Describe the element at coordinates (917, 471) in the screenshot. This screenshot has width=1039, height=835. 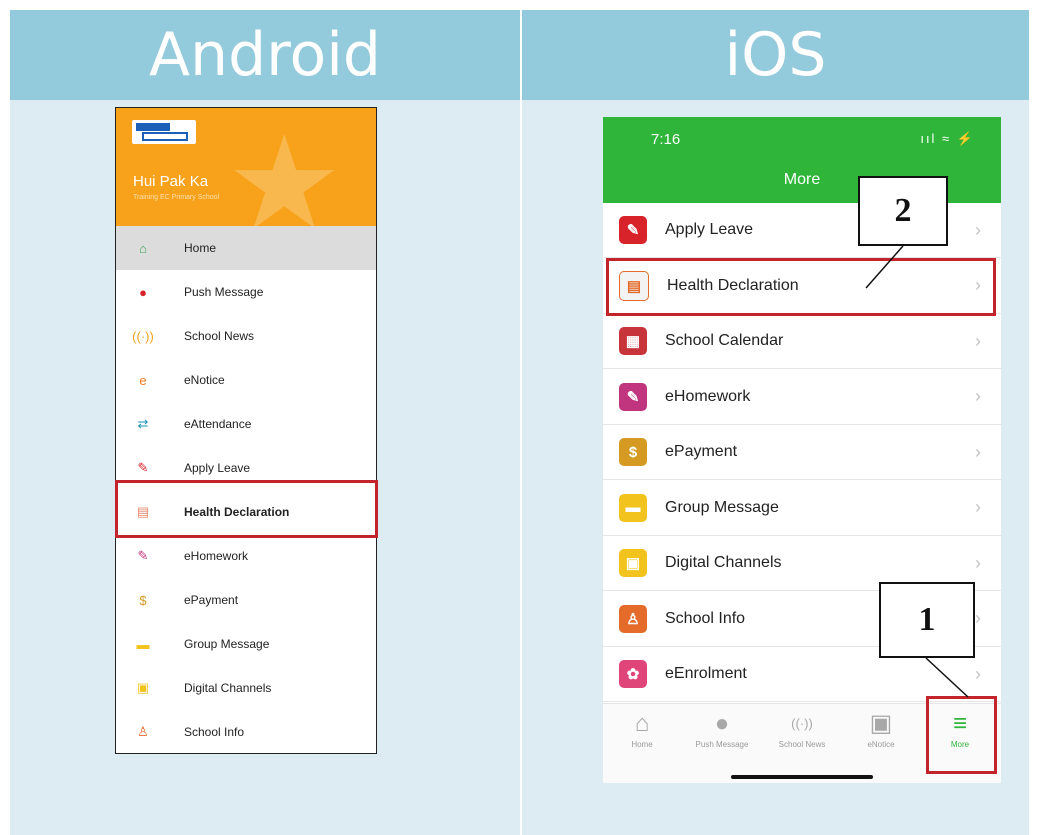
I see `callout-lines` at that location.